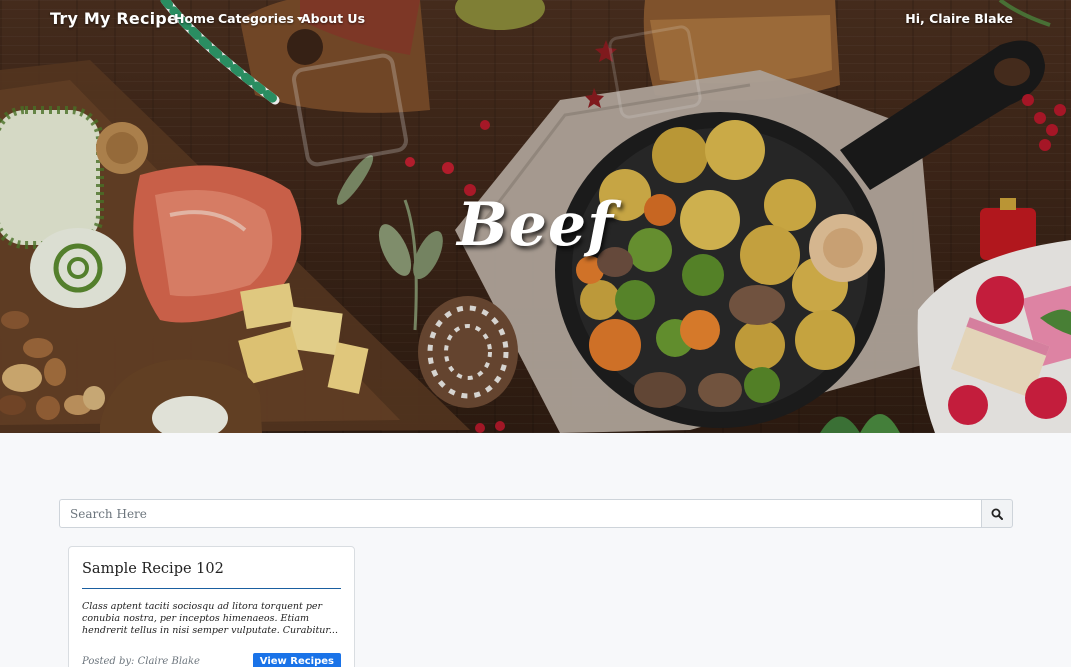 The image size is (1071, 667). I want to click on search-icon, so click(997, 514).